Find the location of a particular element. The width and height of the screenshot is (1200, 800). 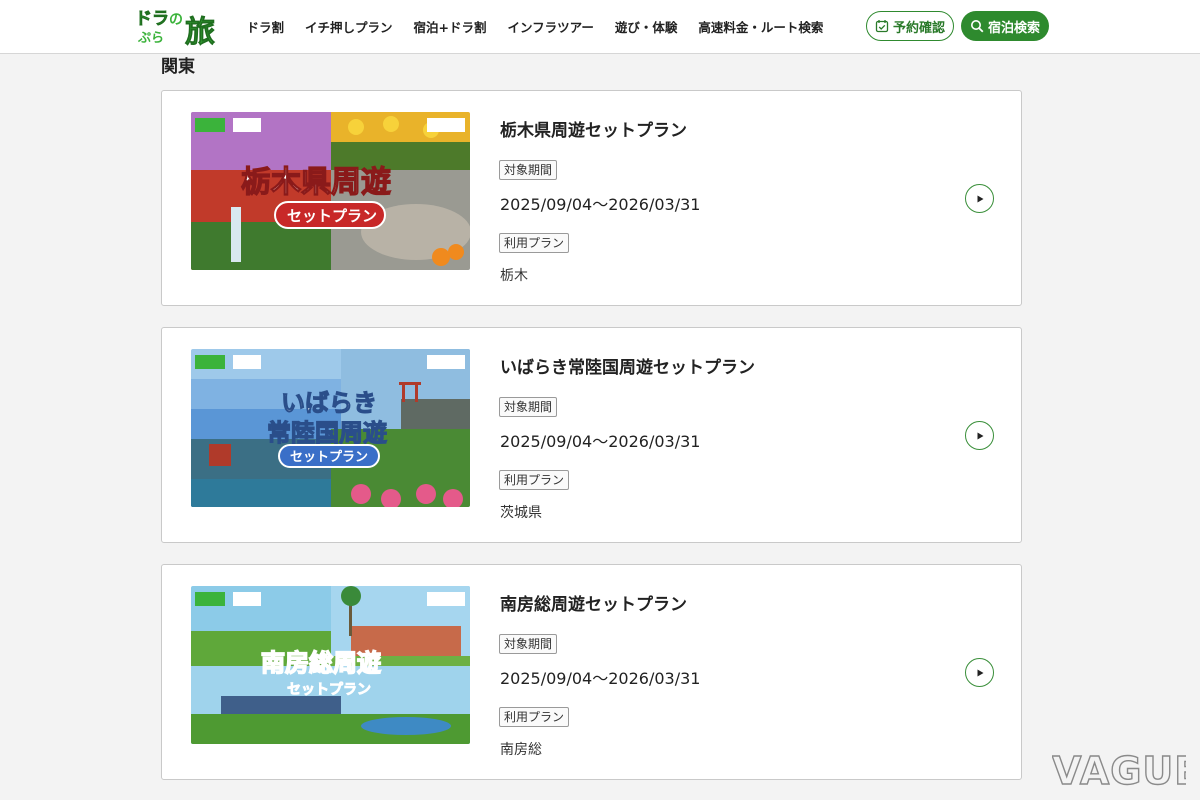

reservation-check-button: 予約確認 is located at coordinates (910, 26).